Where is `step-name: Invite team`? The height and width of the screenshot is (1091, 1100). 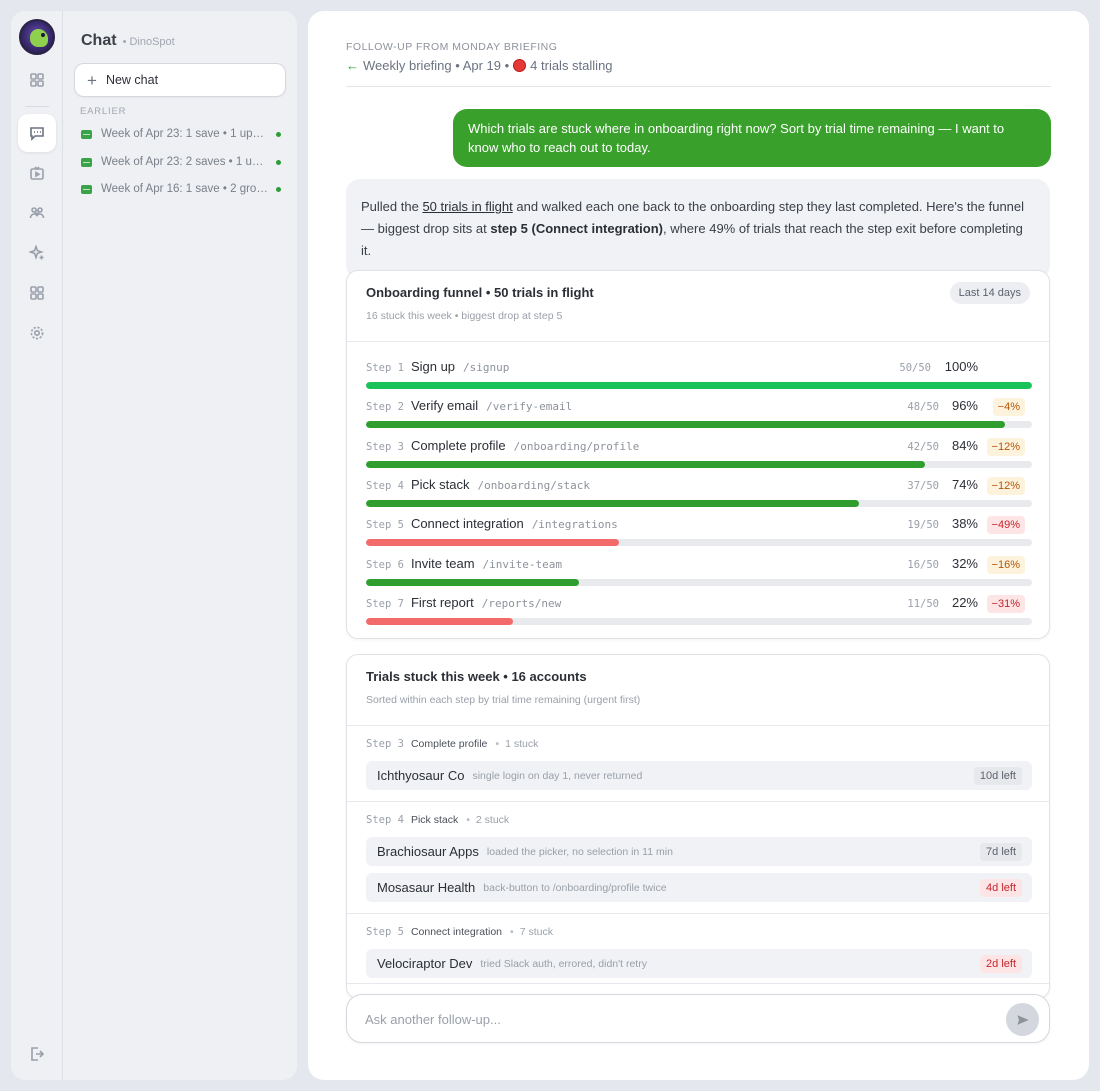
step-name: Invite team is located at coordinates (442, 563).